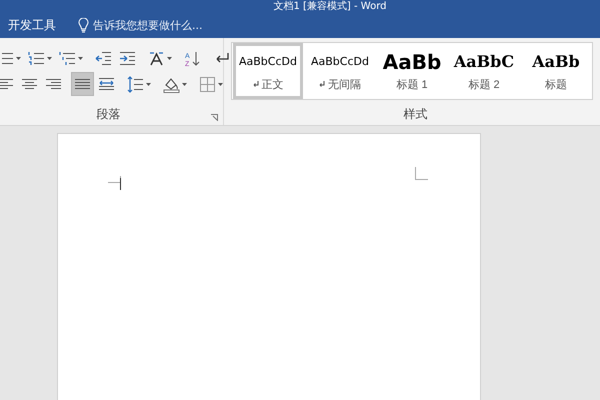 The height and width of the screenshot is (400, 600). I want to click on style-item: AaBbCcDd 正文, so click(268, 71).